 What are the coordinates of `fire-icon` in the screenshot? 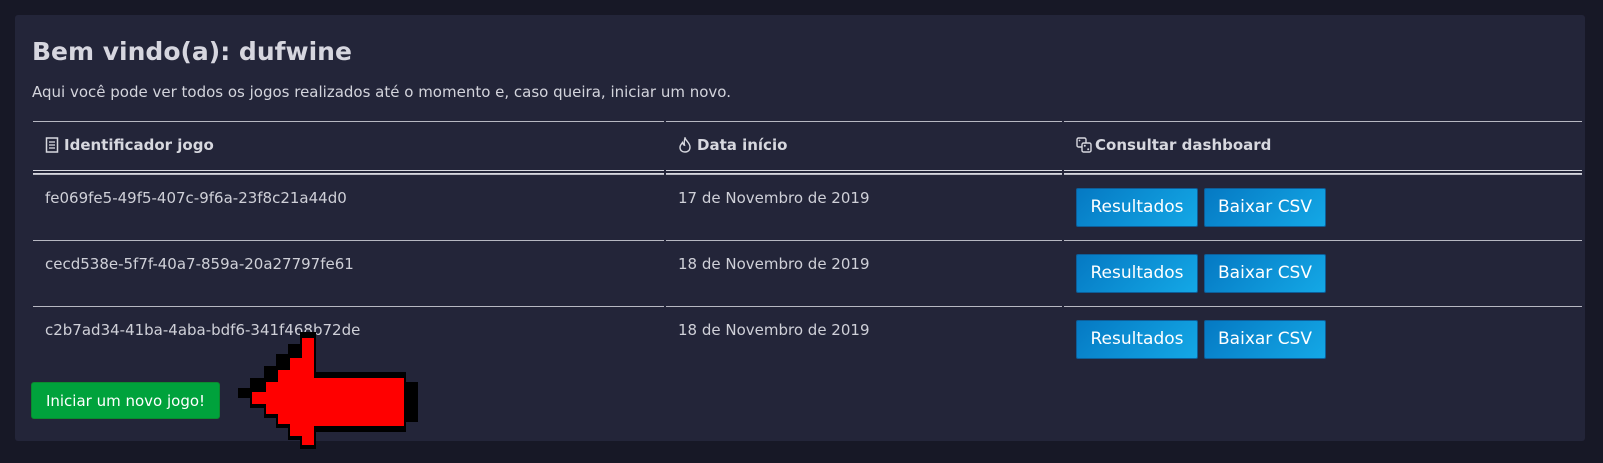 It's located at (685, 145).